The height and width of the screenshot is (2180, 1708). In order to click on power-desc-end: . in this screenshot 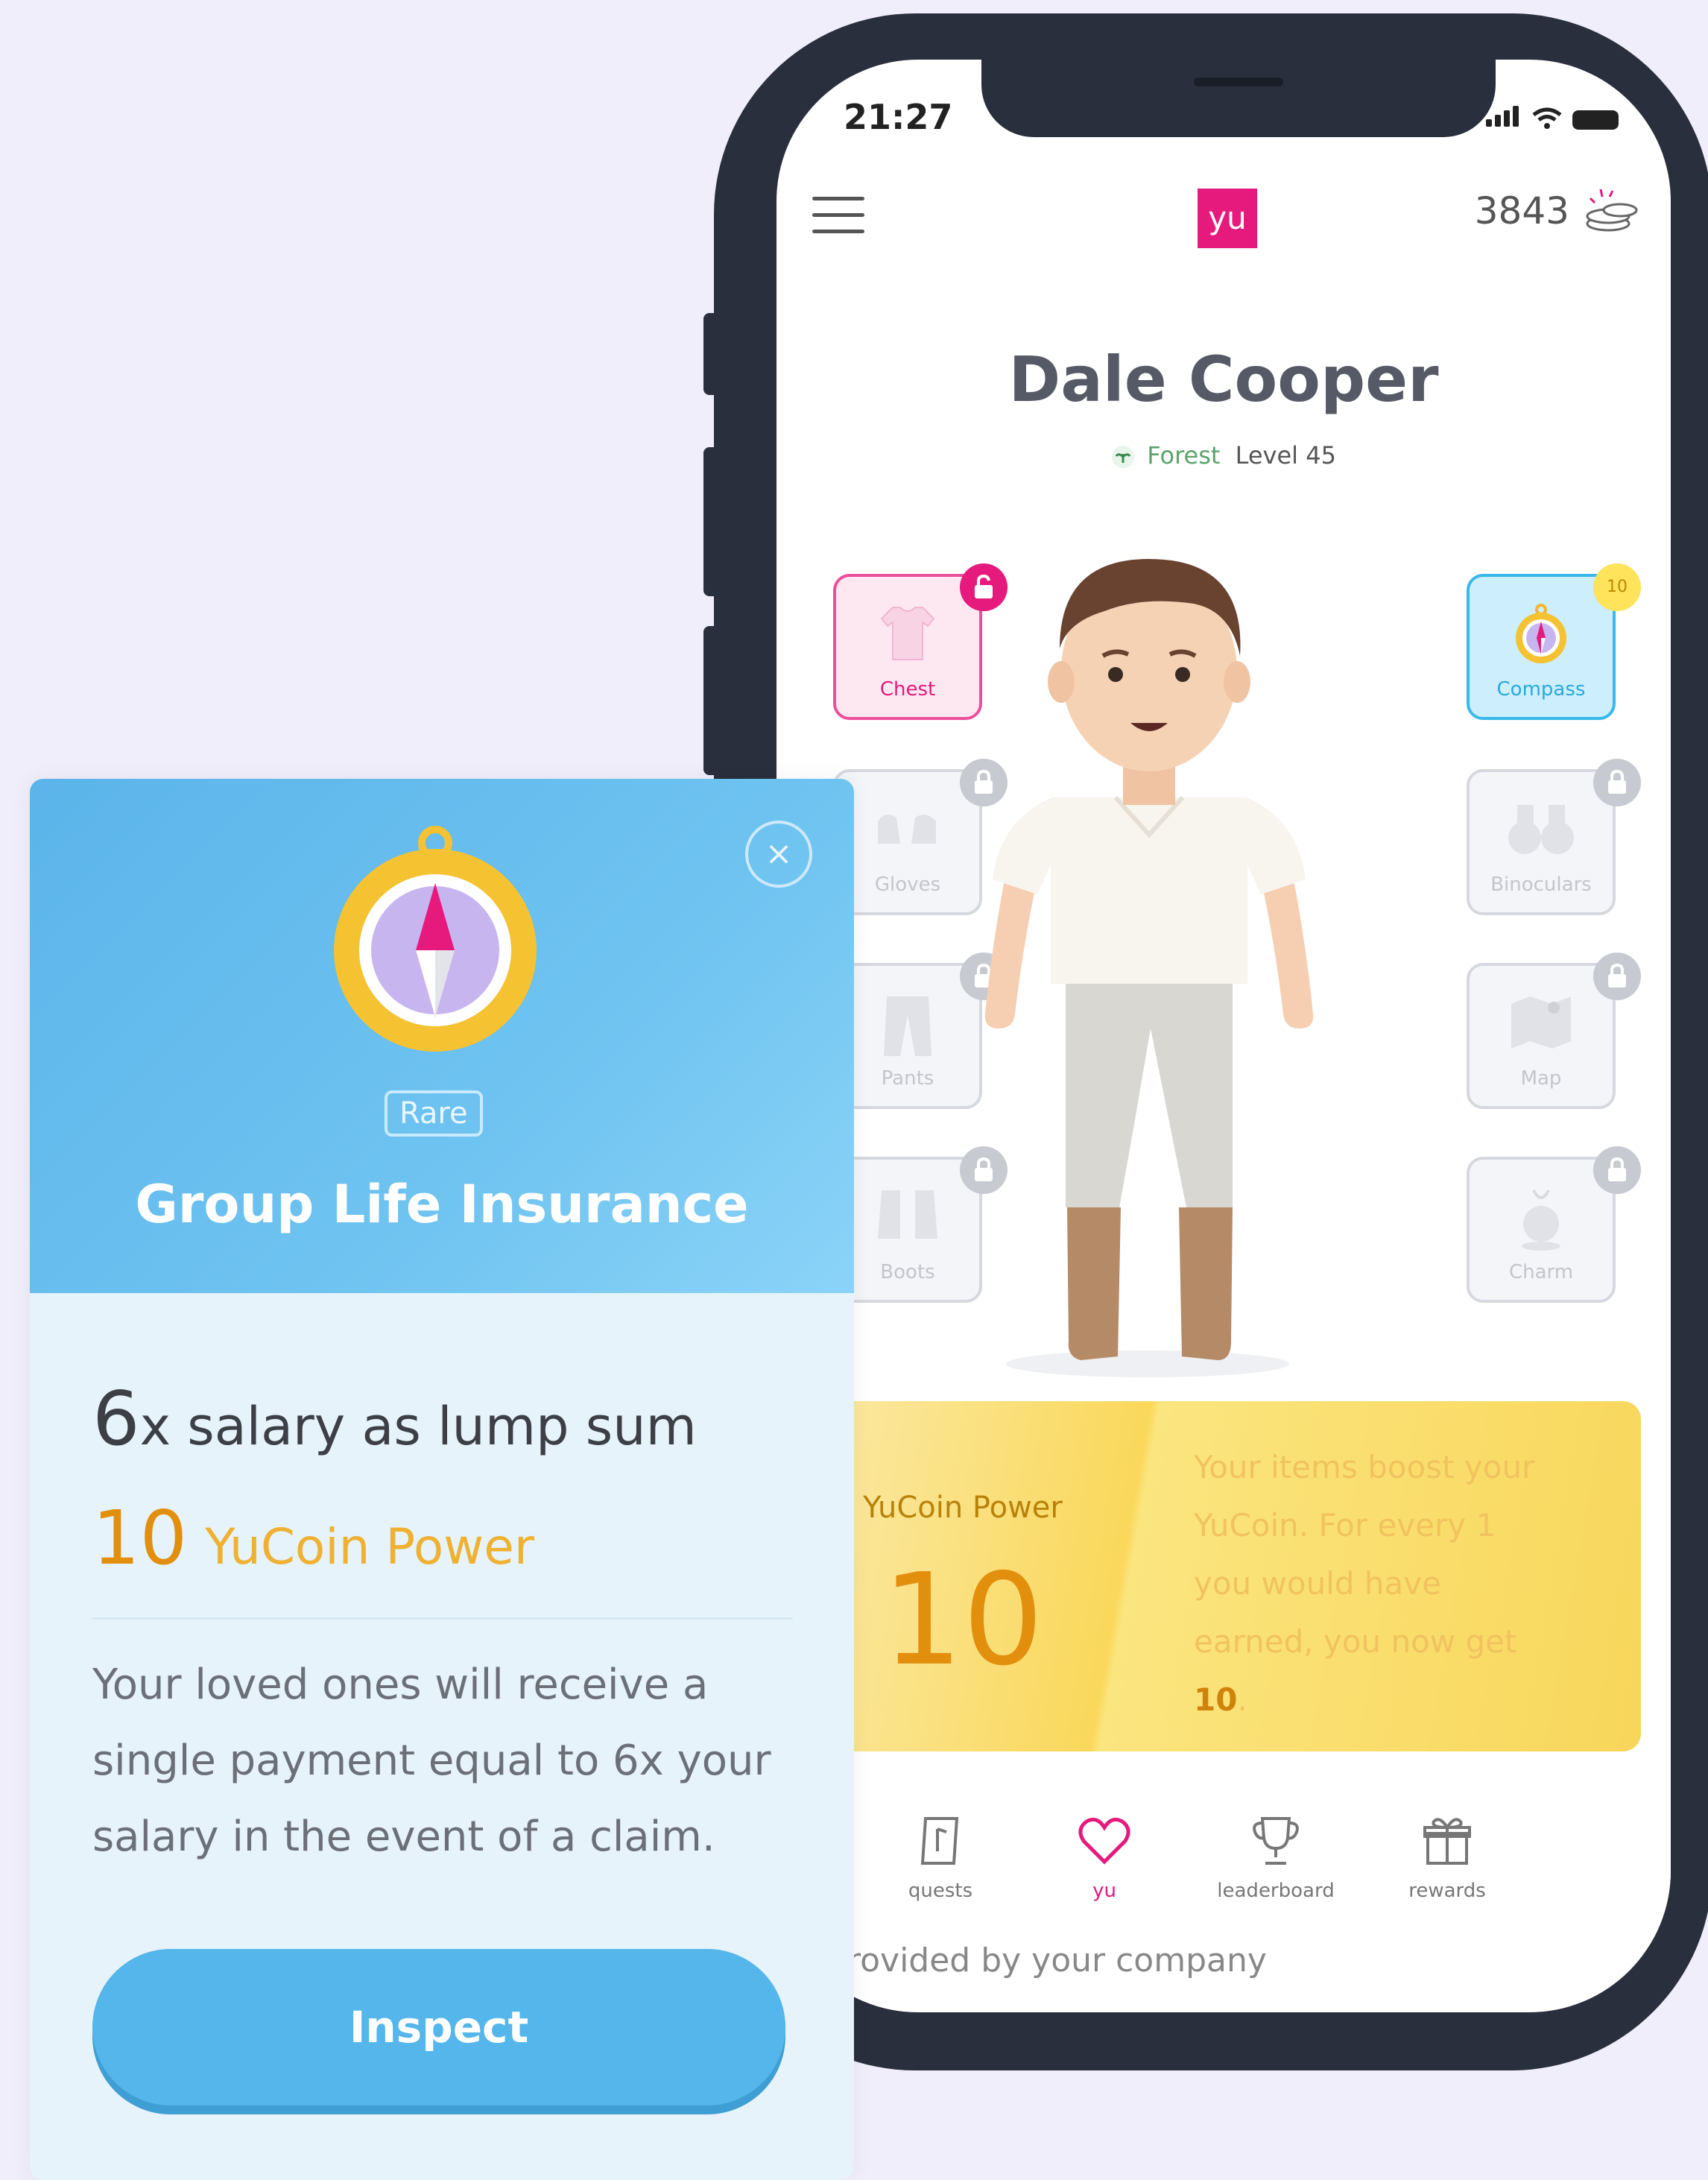, I will do `click(1242, 1699)`.